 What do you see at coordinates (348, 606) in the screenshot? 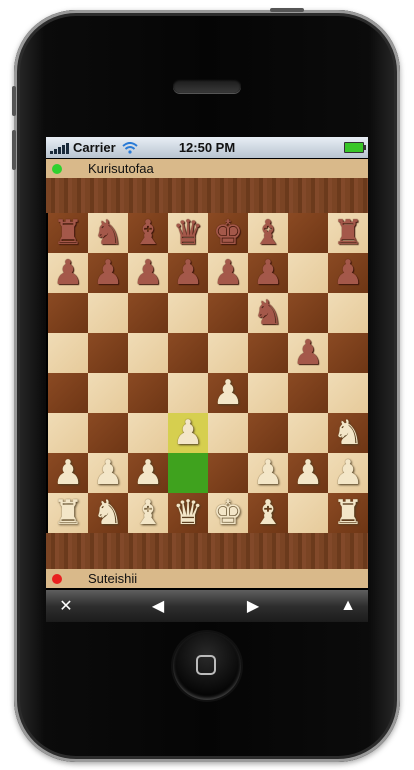
I see `menu-up-button: ▲` at bounding box center [348, 606].